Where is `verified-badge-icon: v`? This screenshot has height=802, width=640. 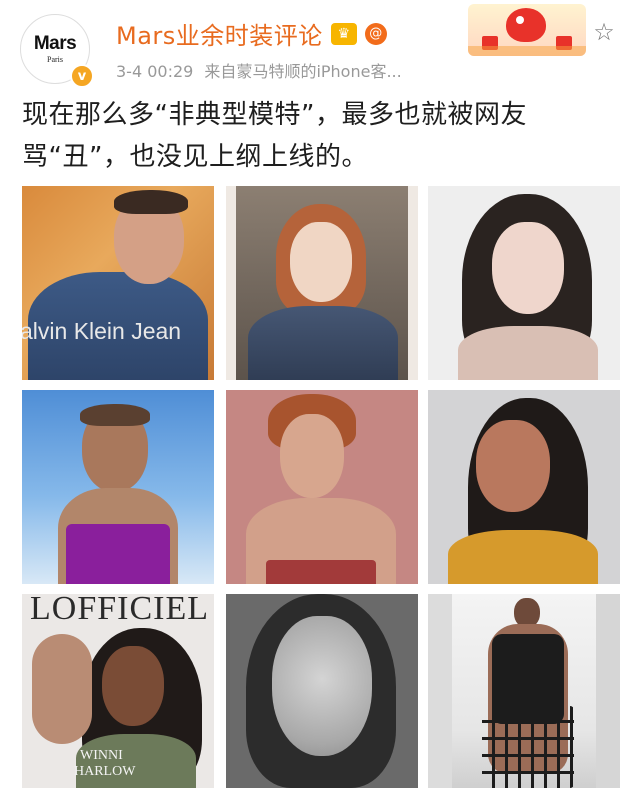
verified-badge-icon: v is located at coordinates (82, 76).